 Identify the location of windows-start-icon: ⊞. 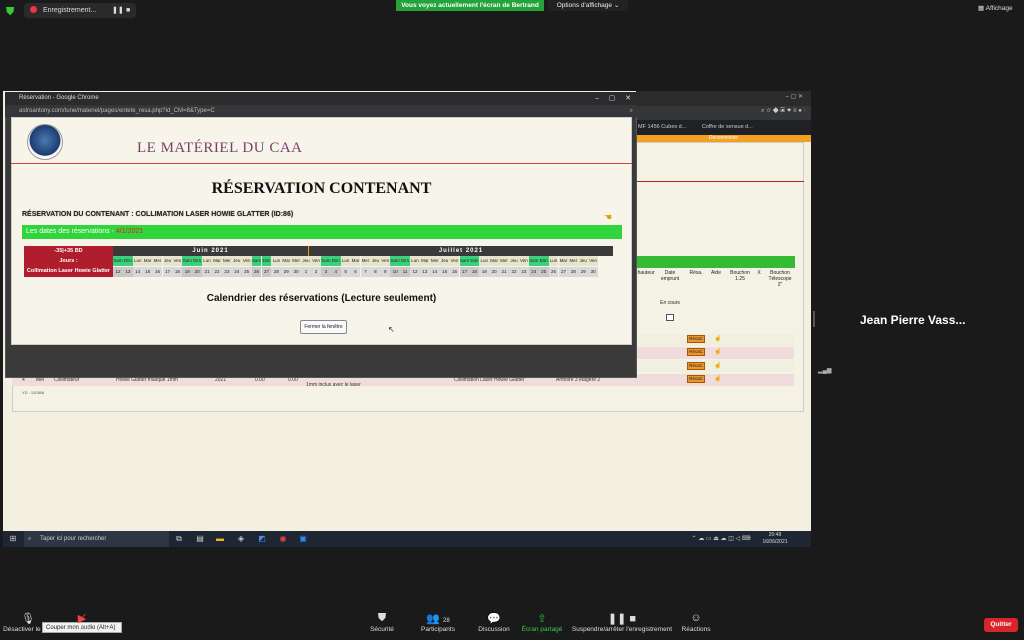
(13, 539).